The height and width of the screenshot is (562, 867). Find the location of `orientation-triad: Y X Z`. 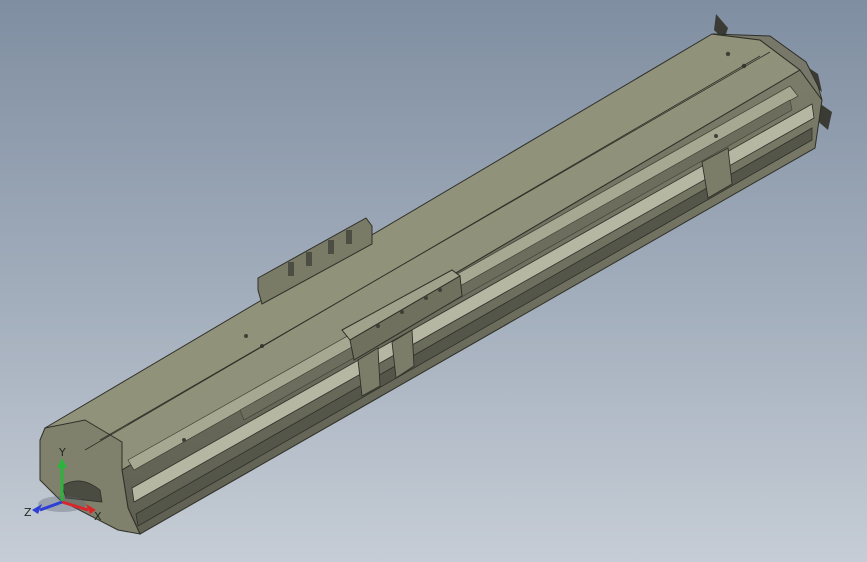

orientation-triad: Y X Z is located at coordinates (65, 486).